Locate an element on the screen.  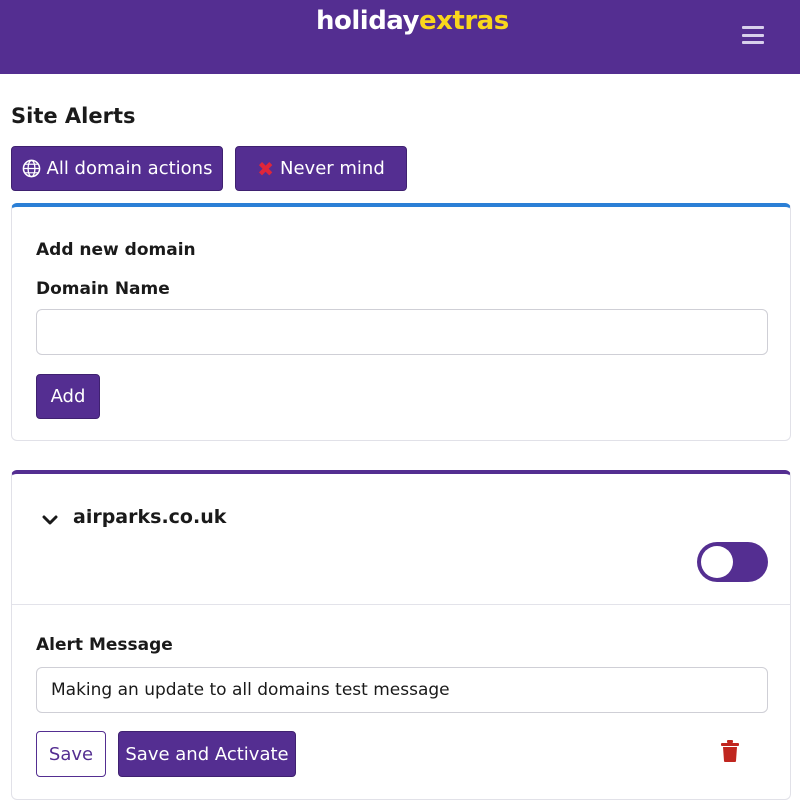
save-button: Save is located at coordinates (71, 754).